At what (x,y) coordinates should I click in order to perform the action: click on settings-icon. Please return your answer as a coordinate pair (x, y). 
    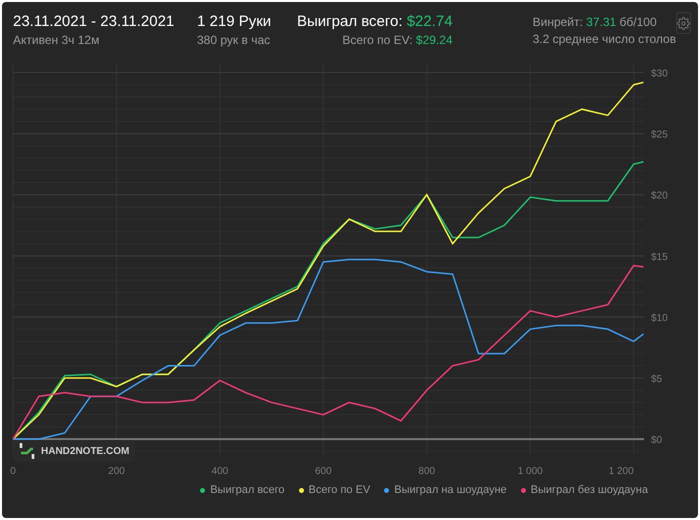
    Looking at the image, I should click on (683, 23).